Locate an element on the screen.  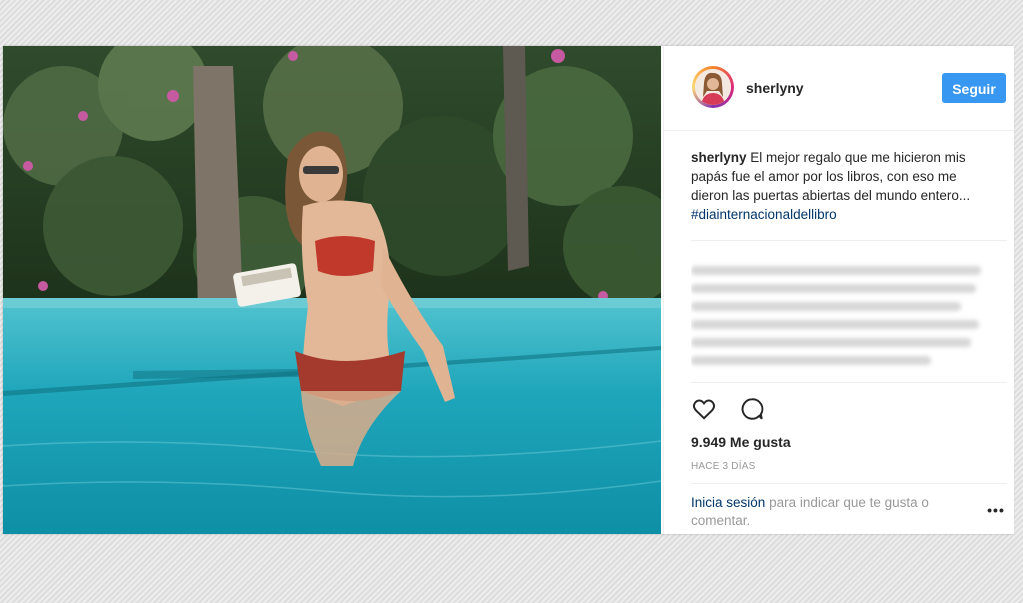
follow-button: Seguir is located at coordinates (974, 88).